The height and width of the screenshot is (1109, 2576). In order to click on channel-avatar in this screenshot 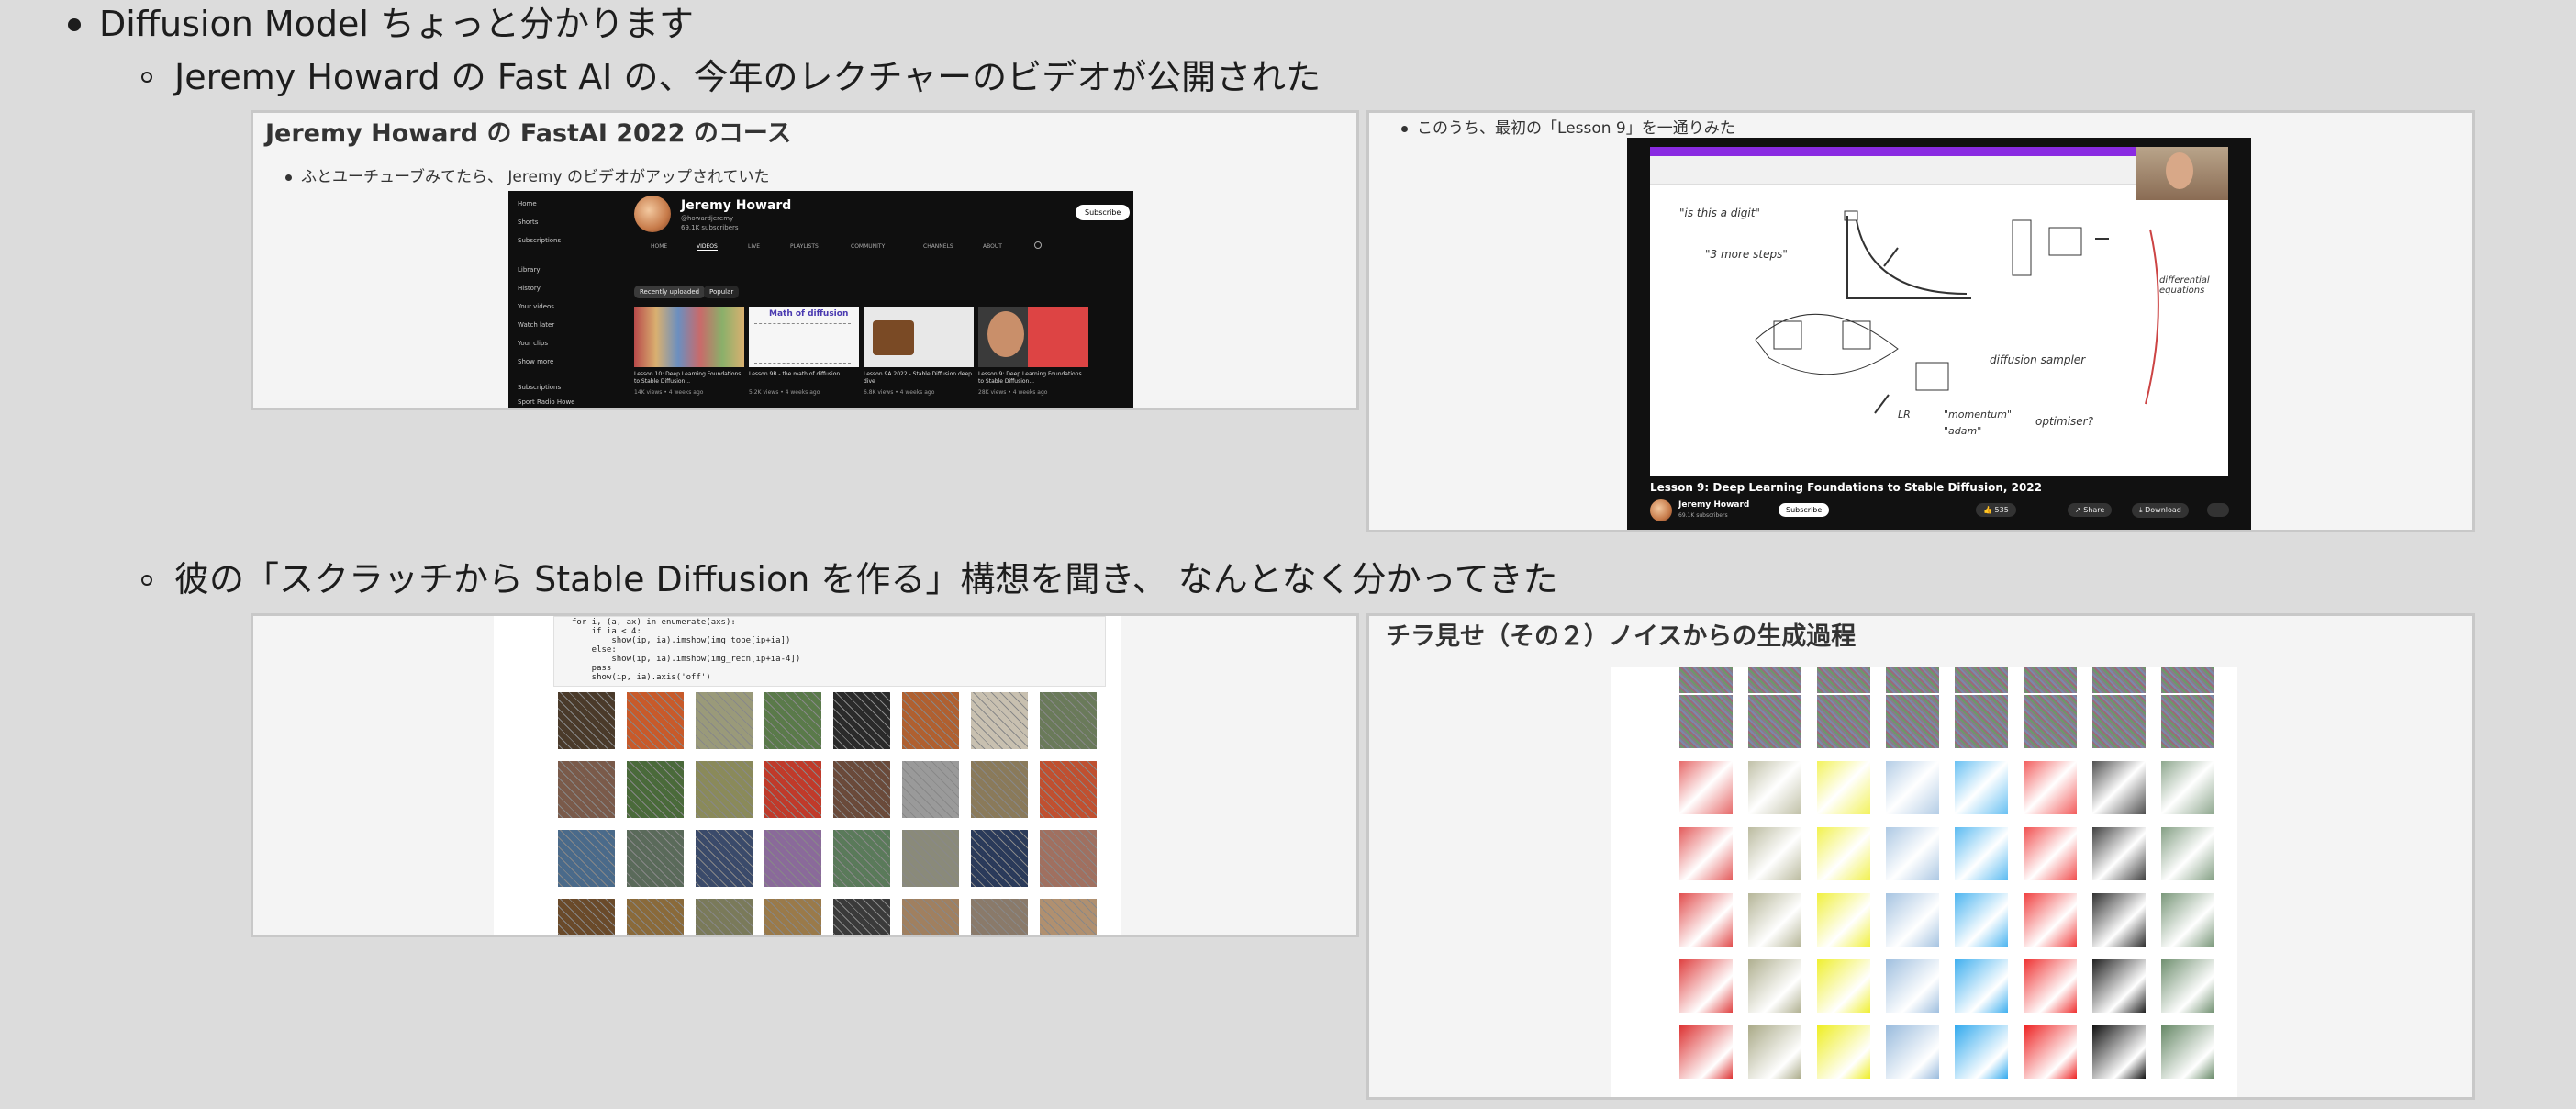, I will do `click(1661, 510)`.